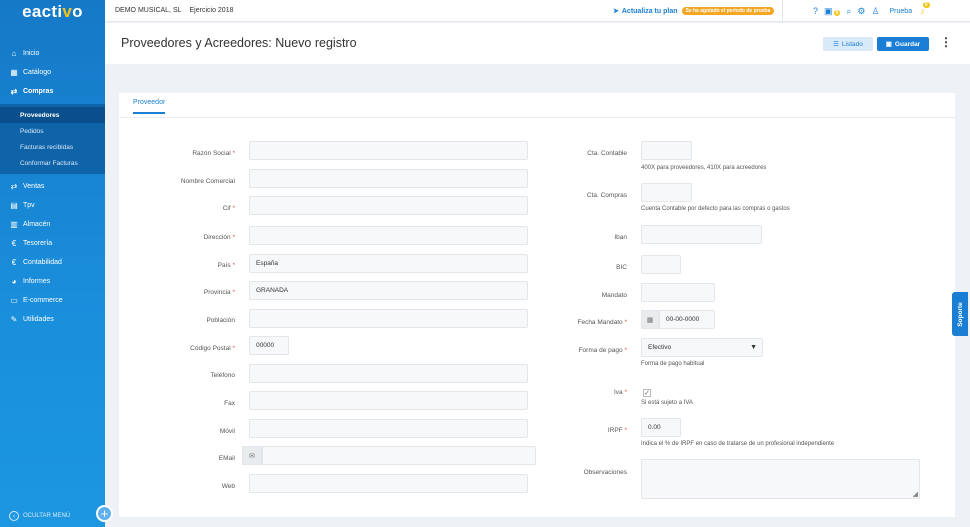 This screenshot has width=970, height=527. I want to click on store-icon: ▭, so click(14, 300).